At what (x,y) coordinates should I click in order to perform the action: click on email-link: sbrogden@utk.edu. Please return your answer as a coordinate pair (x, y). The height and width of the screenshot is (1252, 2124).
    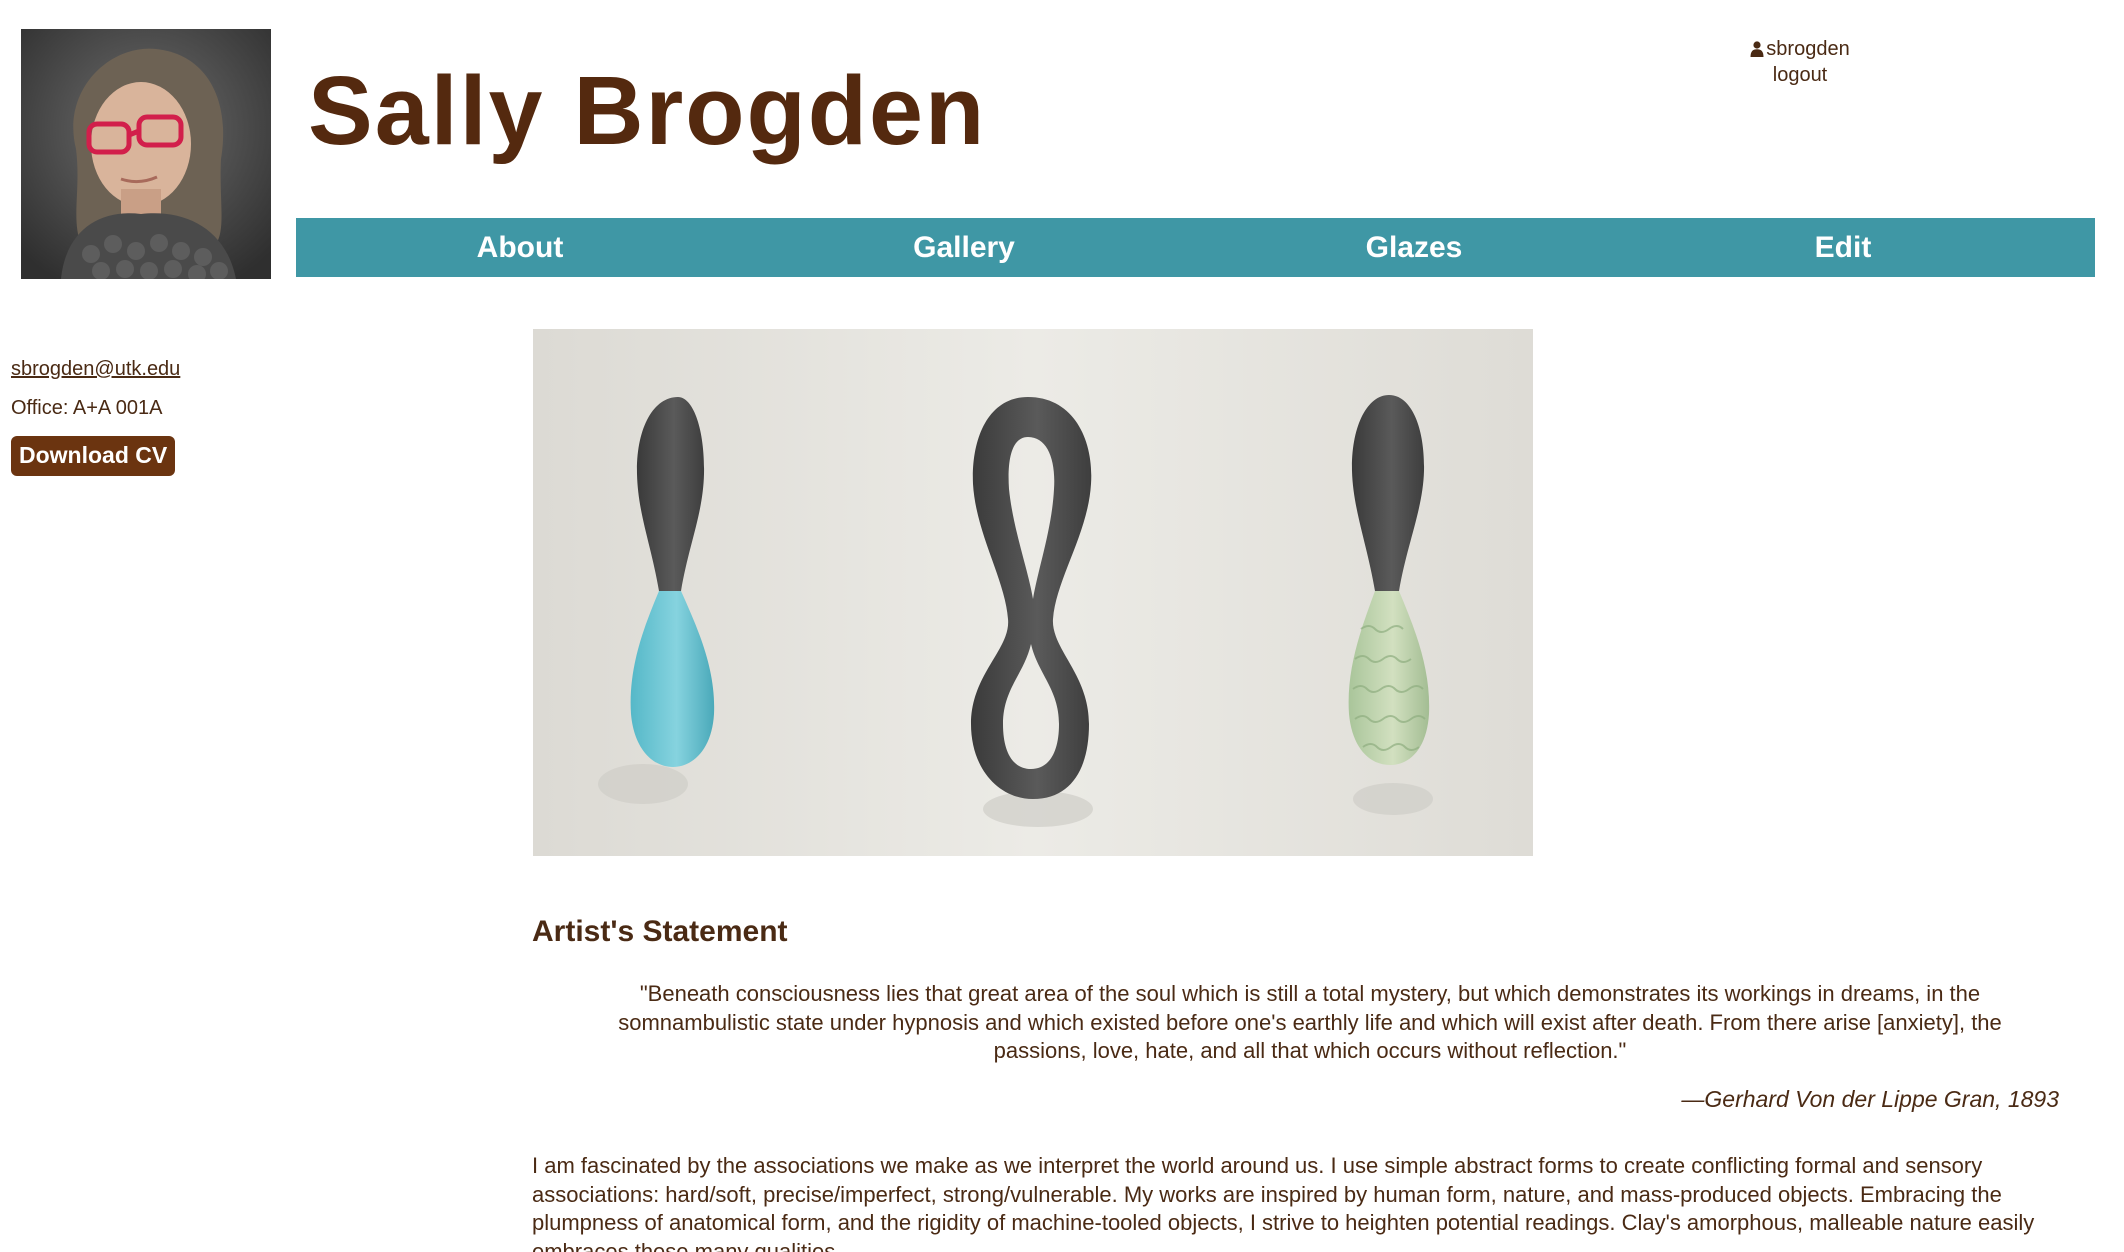
    Looking at the image, I should click on (95, 369).